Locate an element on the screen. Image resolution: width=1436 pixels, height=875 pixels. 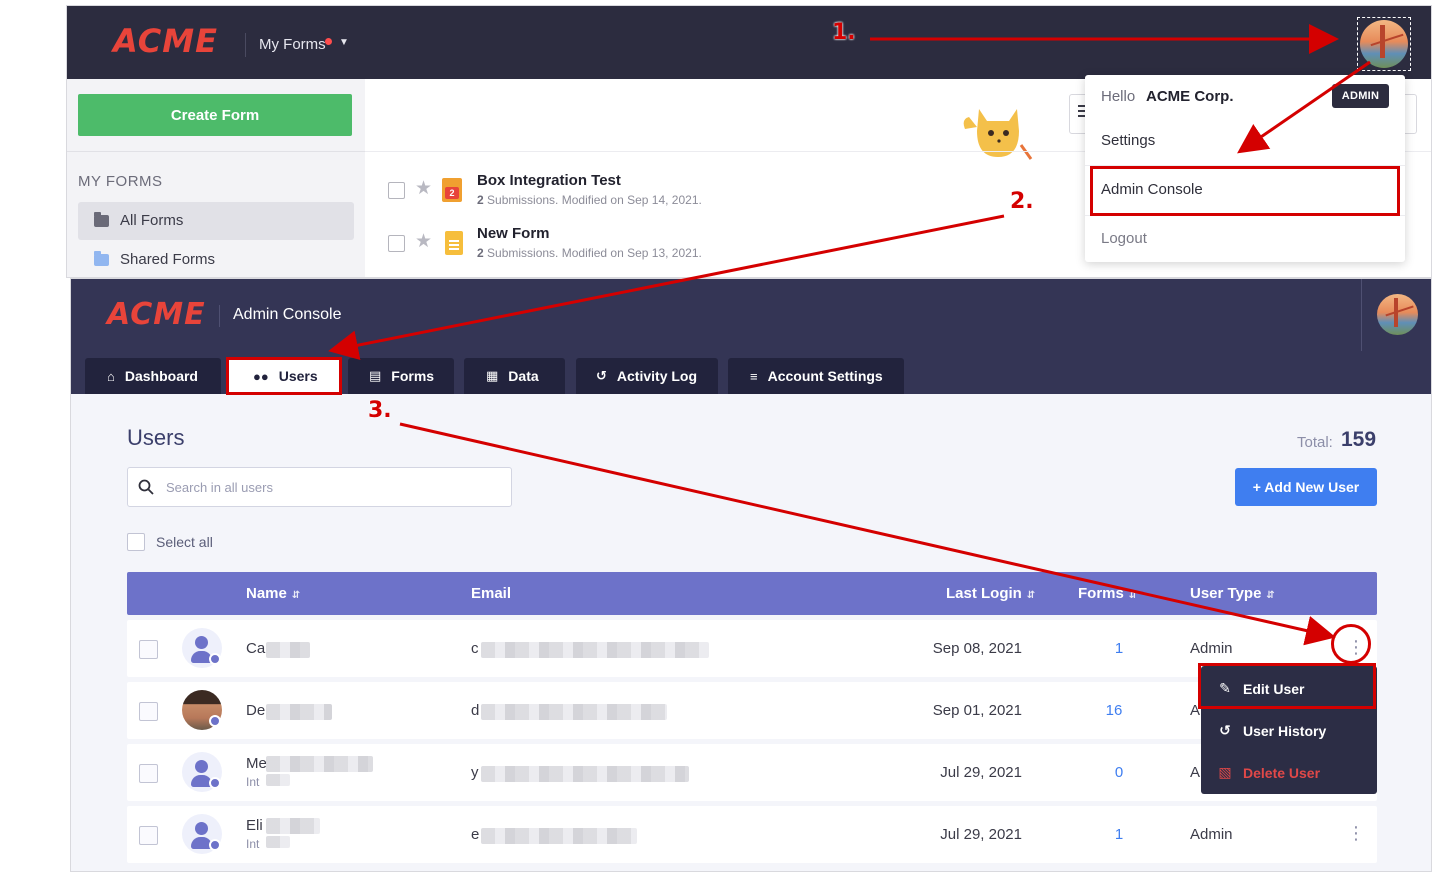
table-row: De d Sep 01, 2021 16 A is located at coordinates (752, 710).